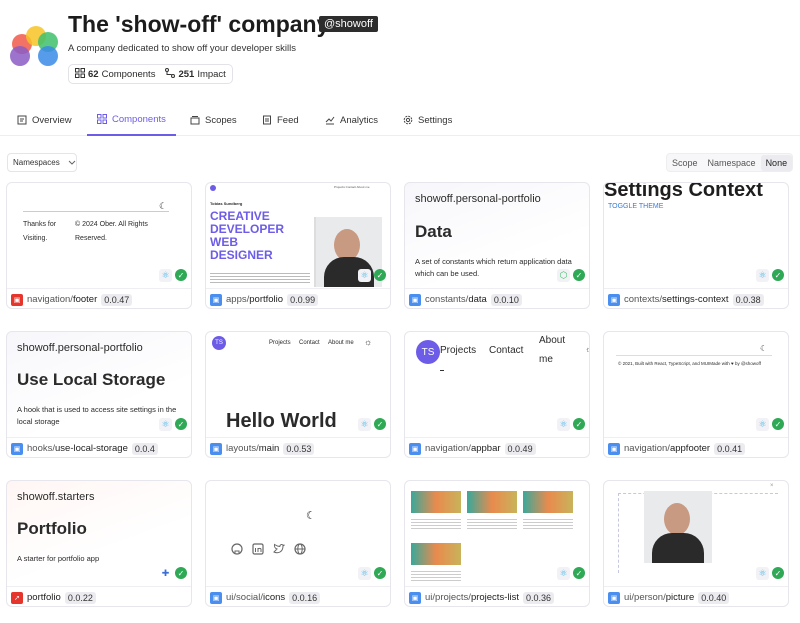 This screenshot has width=800, height=623. I want to click on card-footer: ▣ ui/projects/projects-list 0.0.36, so click(497, 596).